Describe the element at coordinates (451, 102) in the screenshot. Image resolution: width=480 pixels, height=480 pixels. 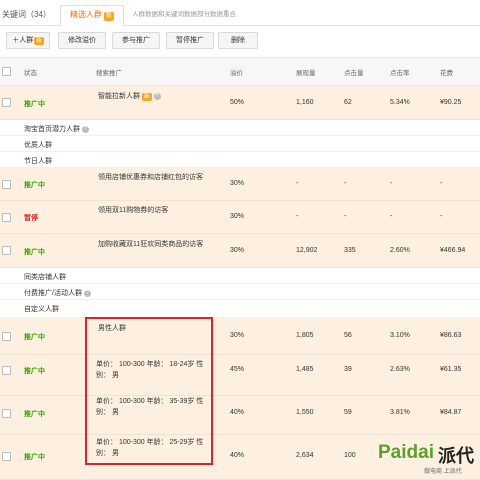
I see `cost-value: ¥90.25` at that location.